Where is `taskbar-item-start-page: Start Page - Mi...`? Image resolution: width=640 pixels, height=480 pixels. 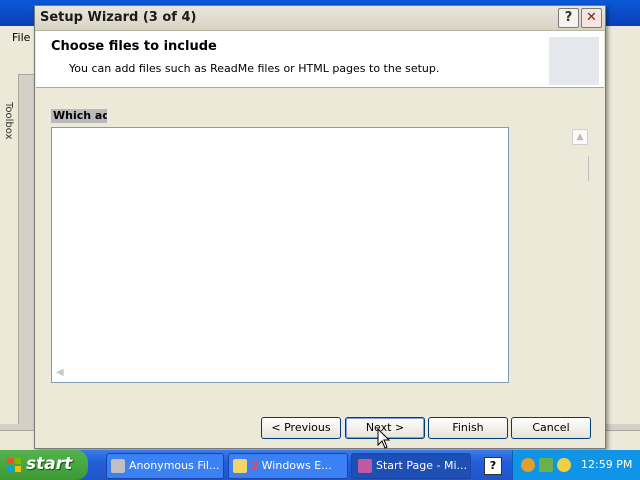 taskbar-item-start-page: Start Page - Mi... is located at coordinates (411, 466).